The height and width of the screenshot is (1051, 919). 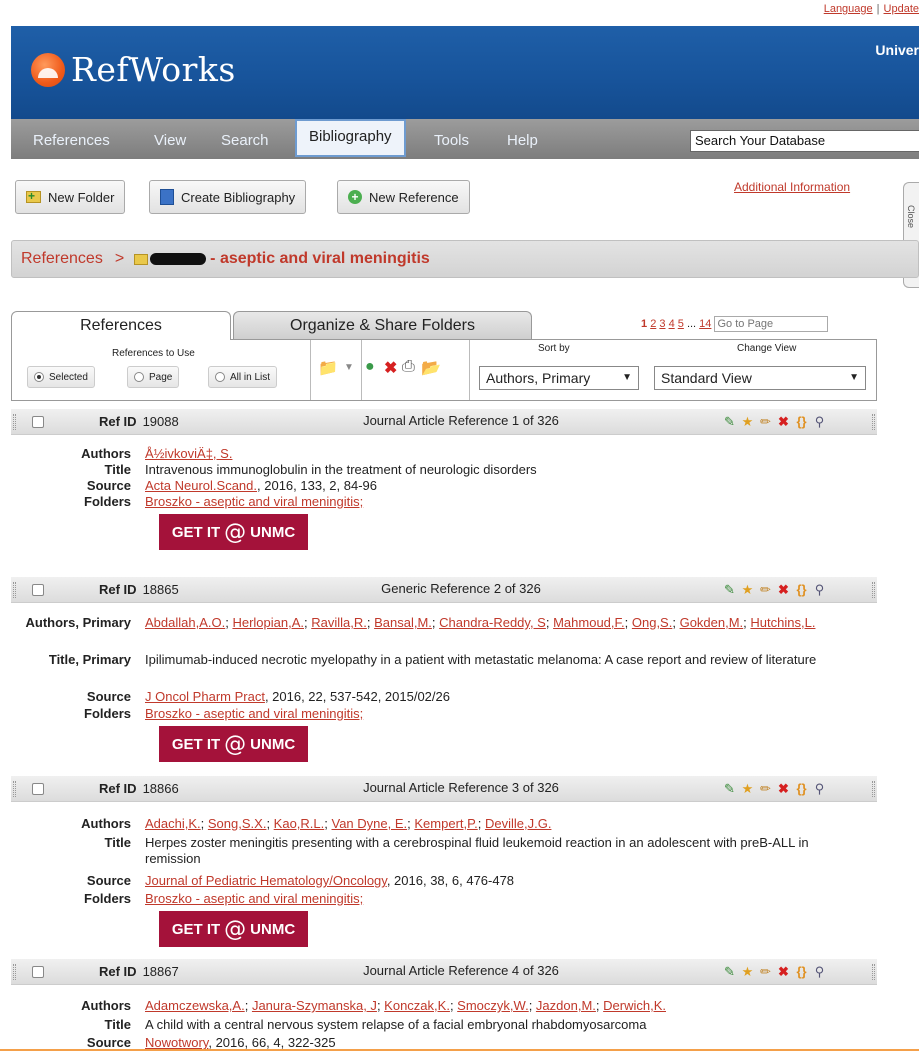 What do you see at coordinates (370, 367) in the screenshot?
I see `globe-icon: ●` at bounding box center [370, 367].